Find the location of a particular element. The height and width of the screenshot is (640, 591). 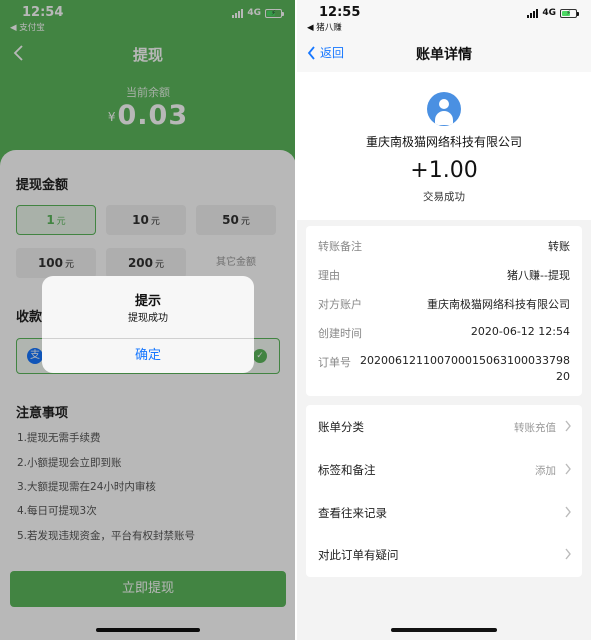

alert-dialog: 提示 提现成功 确定 is located at coordinates (148, 324).